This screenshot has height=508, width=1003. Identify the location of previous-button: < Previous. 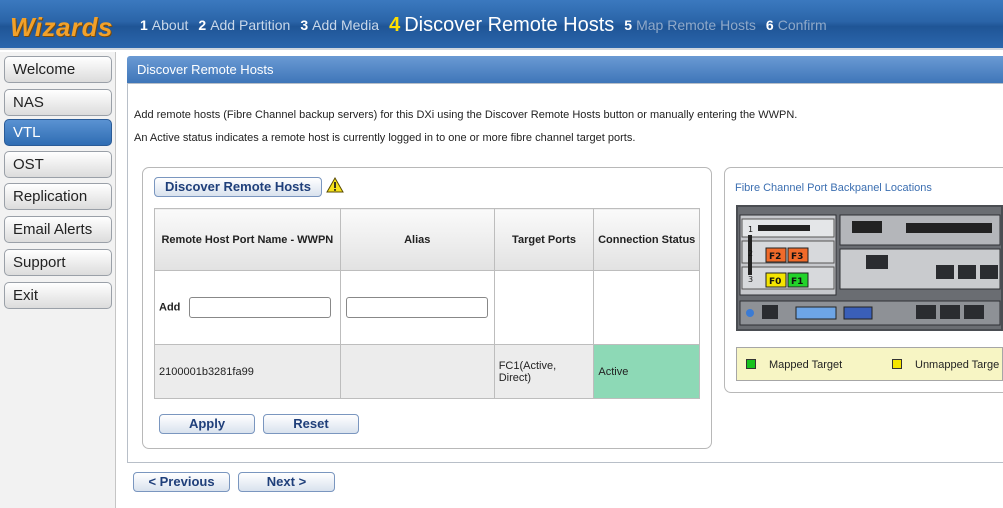
(181, 482).